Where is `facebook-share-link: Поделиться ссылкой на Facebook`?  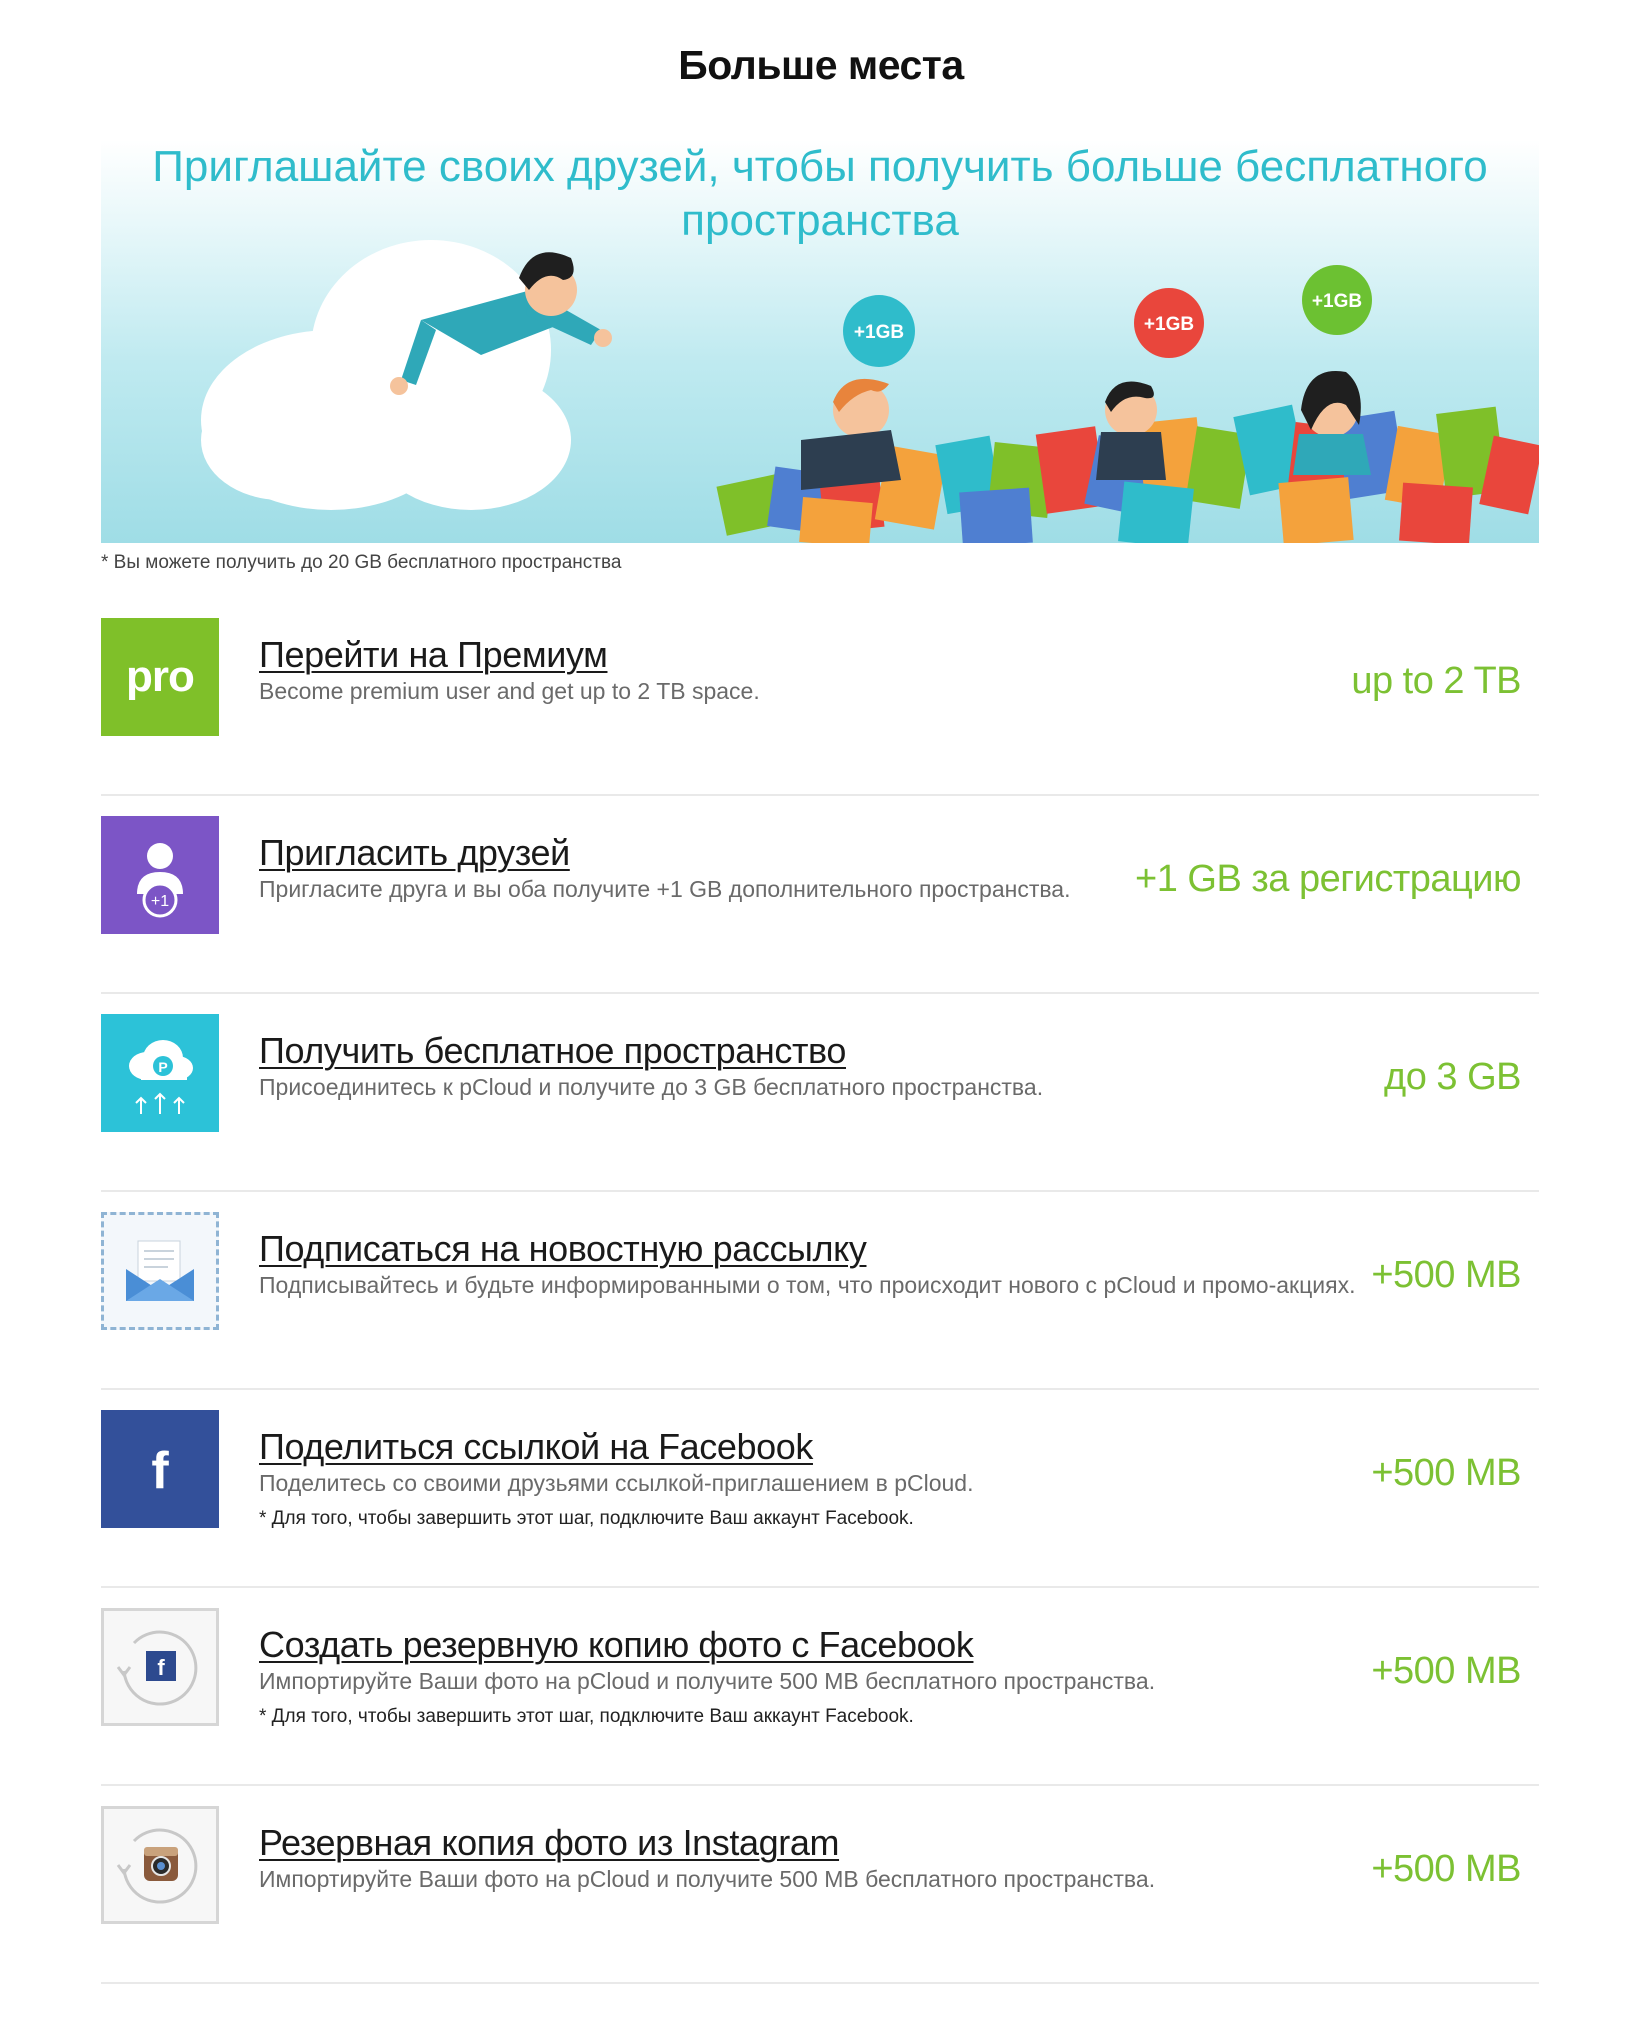
facebook-share-link: Поделиться ссылкой на Facebook is located at coordinates (536, 1447).